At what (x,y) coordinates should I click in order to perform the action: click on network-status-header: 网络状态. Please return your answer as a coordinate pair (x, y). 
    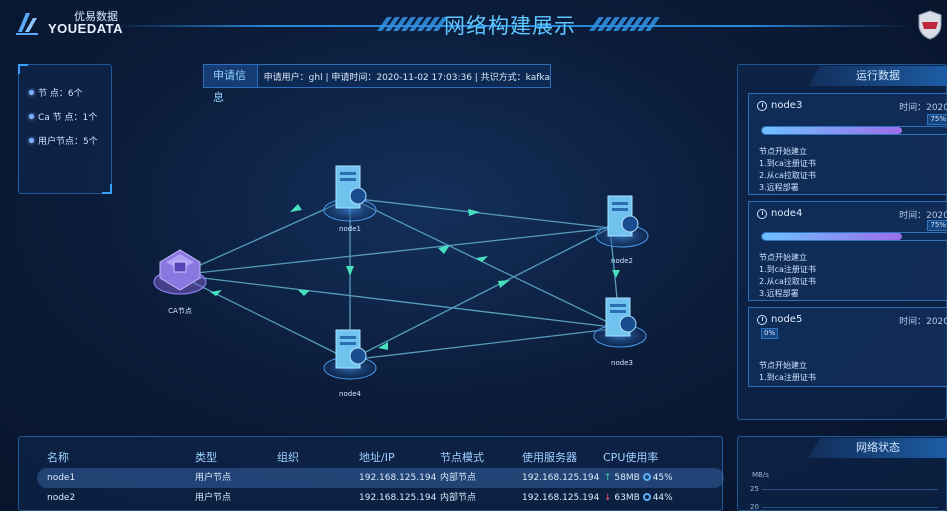
    Looking at the image, I should click on (877, 448).